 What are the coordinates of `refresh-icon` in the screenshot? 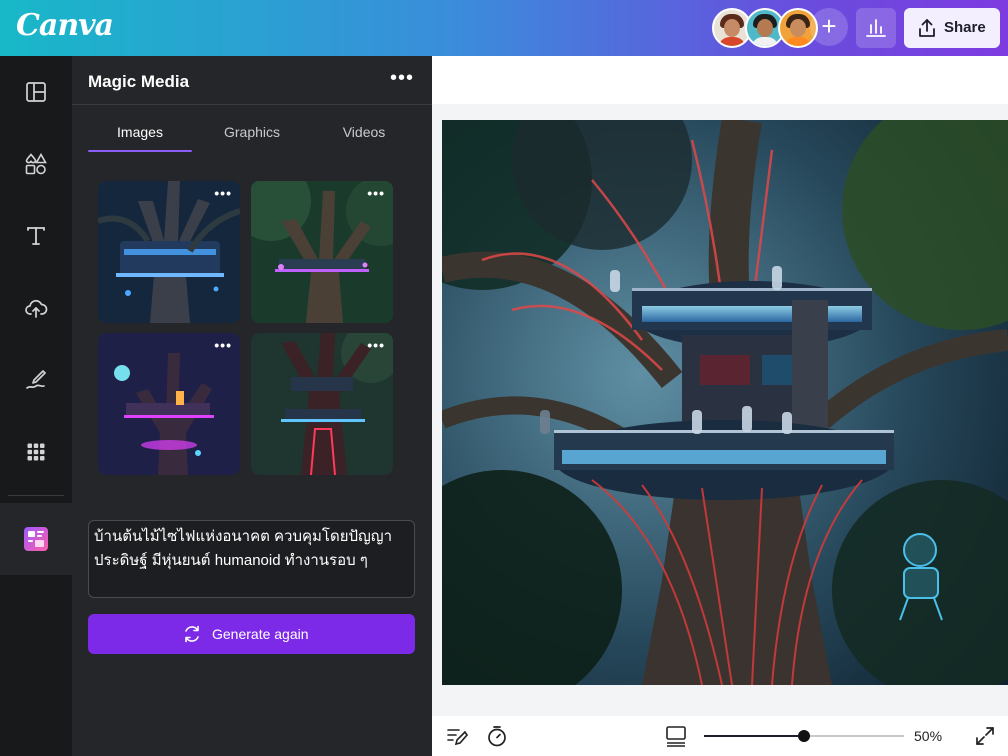 It's located at (192, 634).